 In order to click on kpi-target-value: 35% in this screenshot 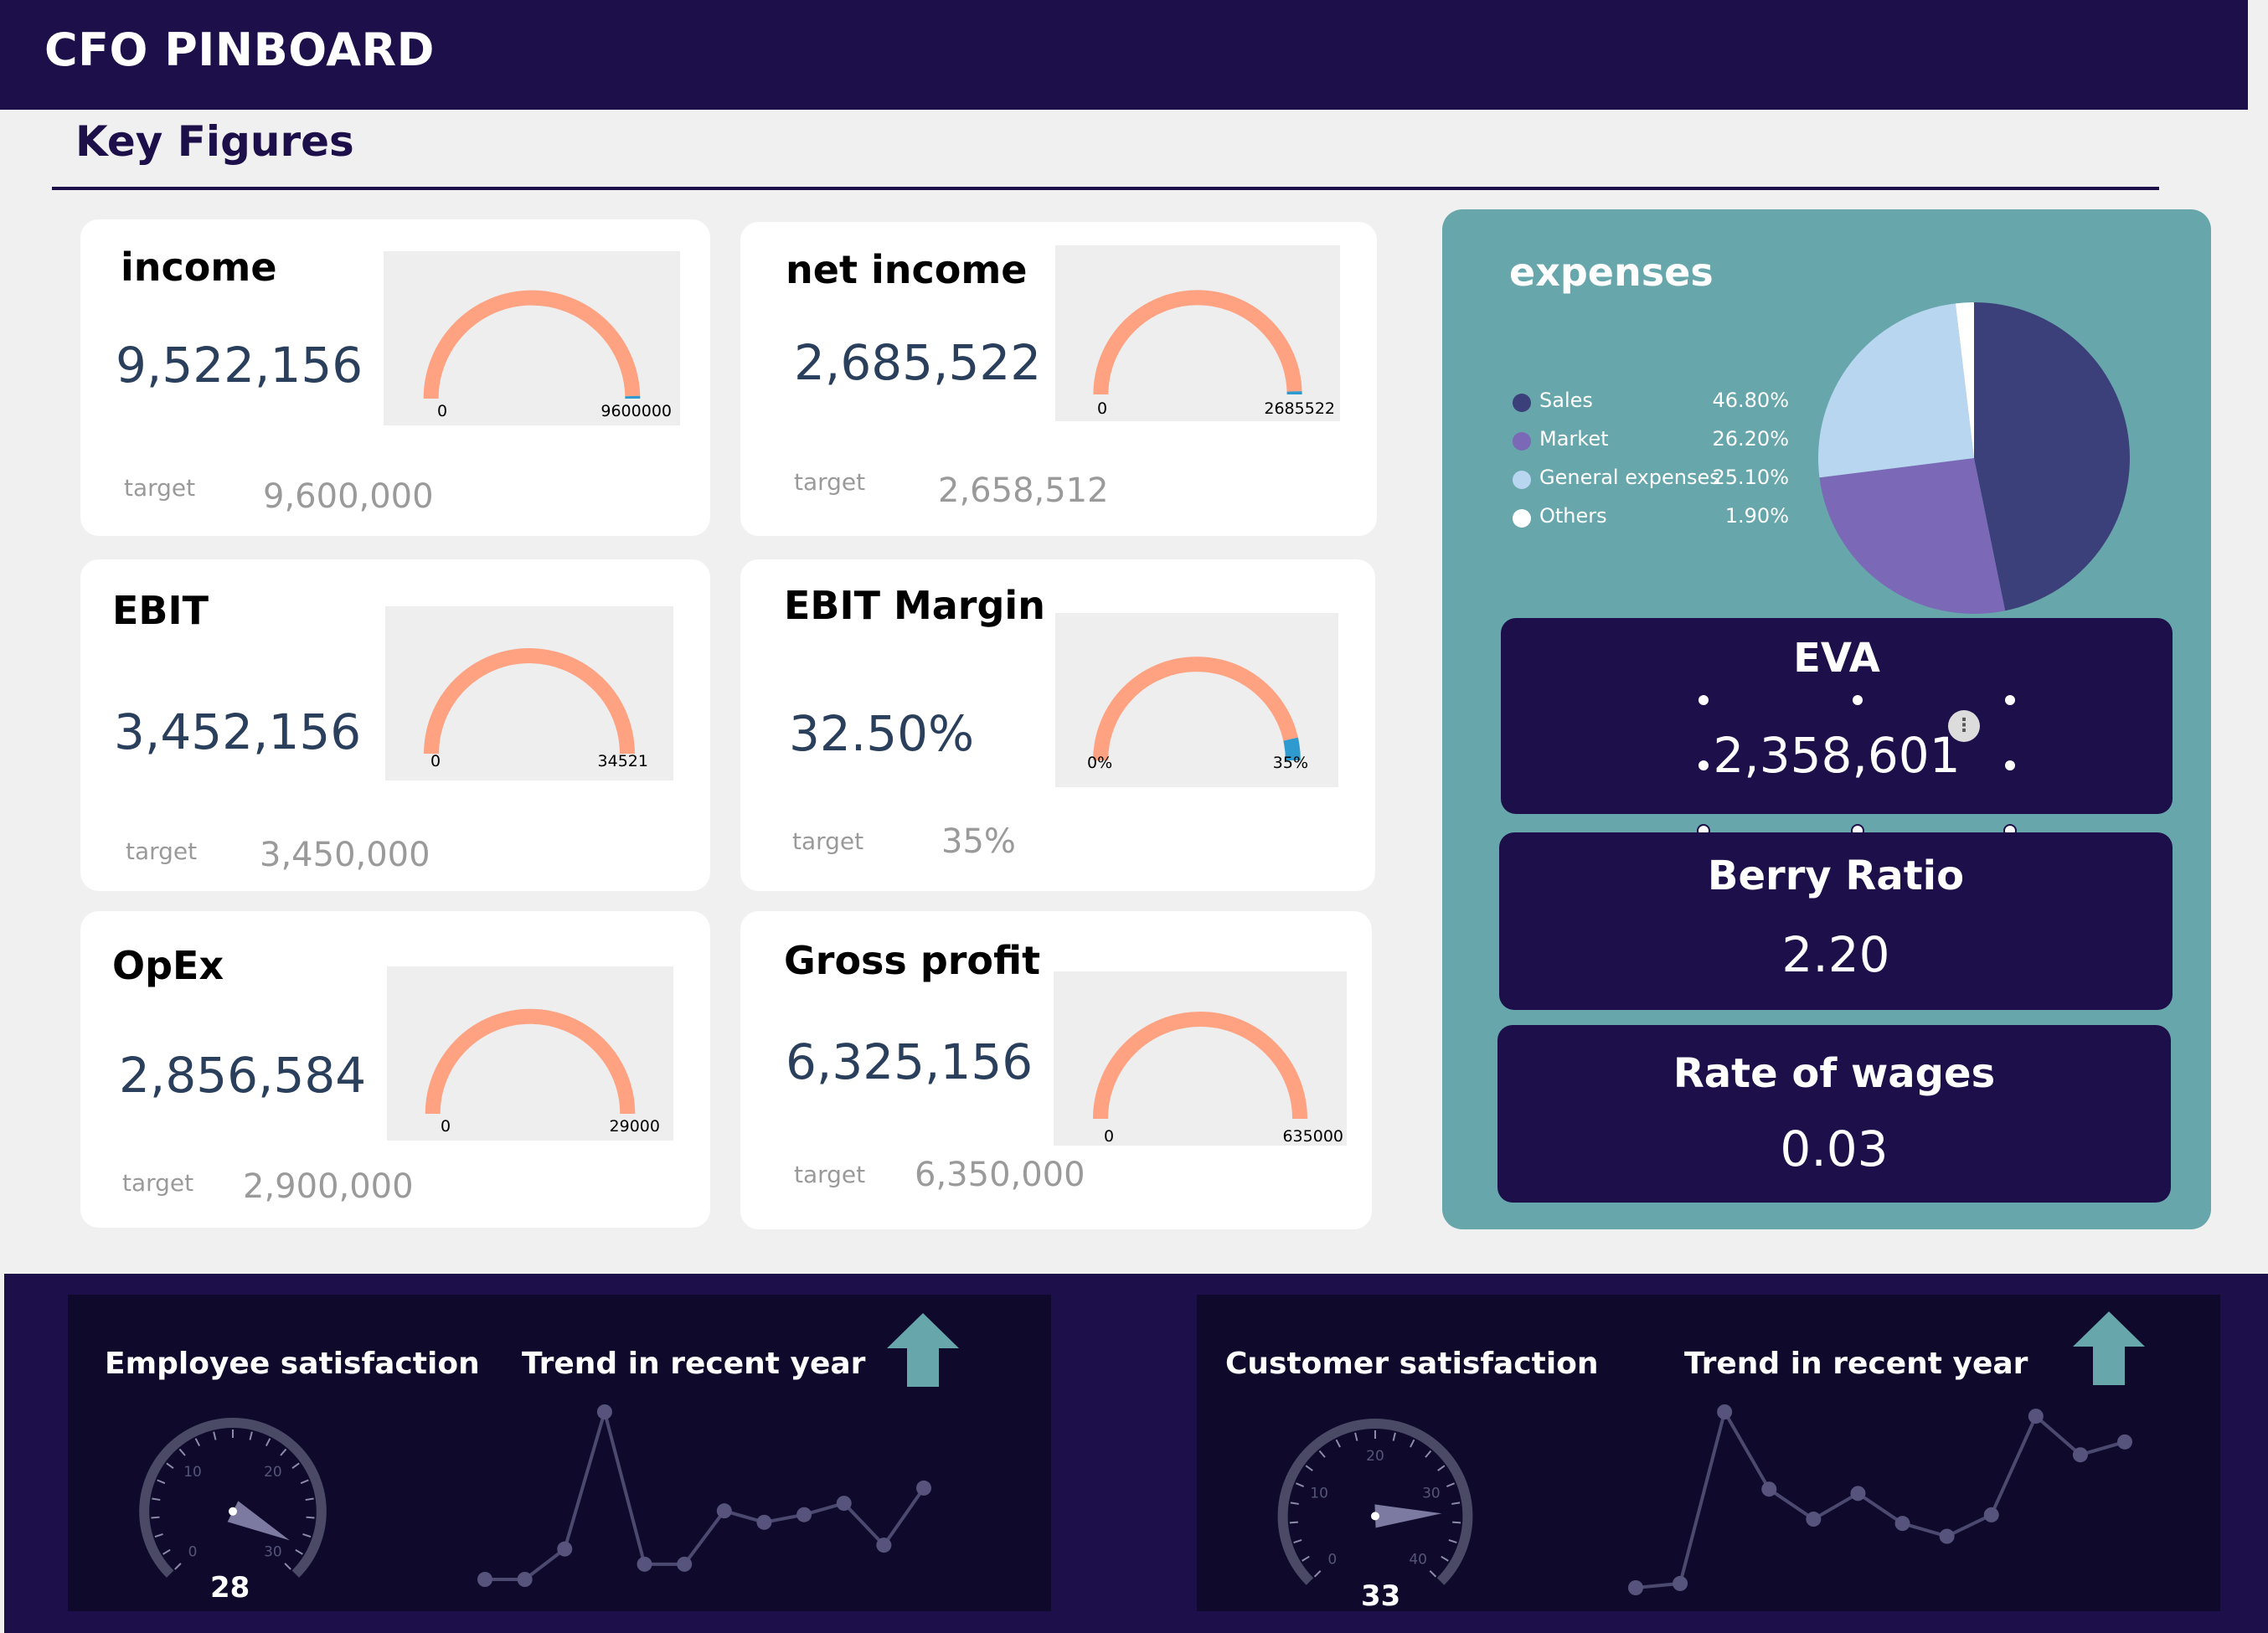, I will do `click(978, 841)`.